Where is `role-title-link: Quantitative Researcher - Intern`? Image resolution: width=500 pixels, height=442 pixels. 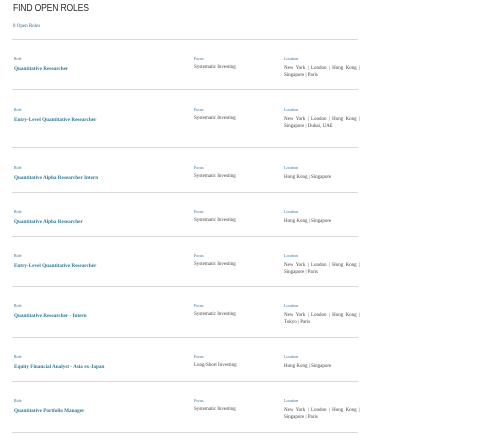
role-title-link: Quantitative Researcher - Intern is located at coordinates (50, 316).